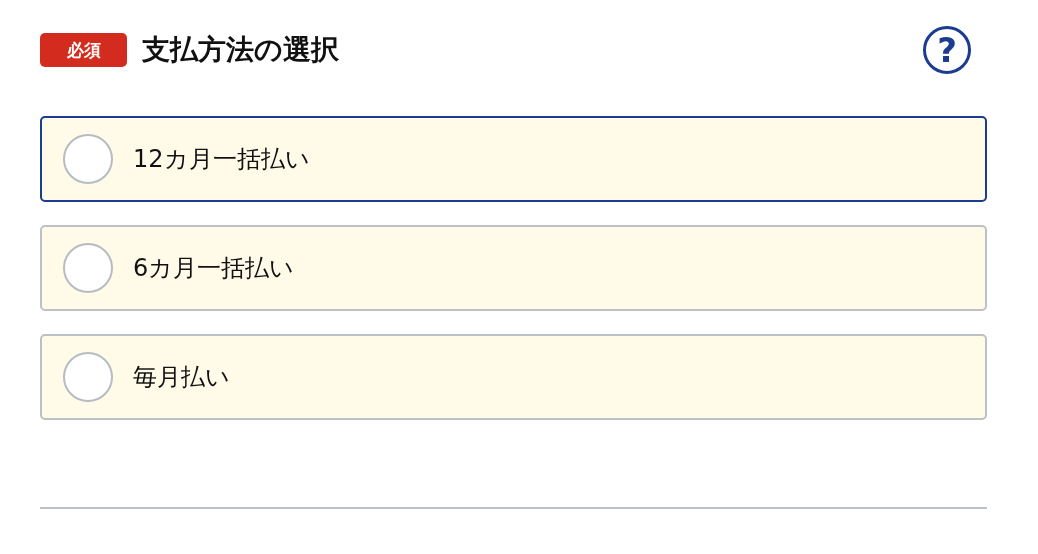  I want to click on payment-option: 6カ月一括払い, so click(513, 268).